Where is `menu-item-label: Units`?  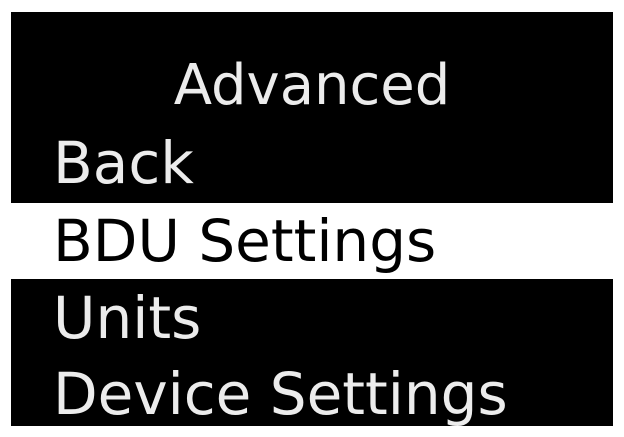 menu-item-label: Units is located at coordinates (127, 318).